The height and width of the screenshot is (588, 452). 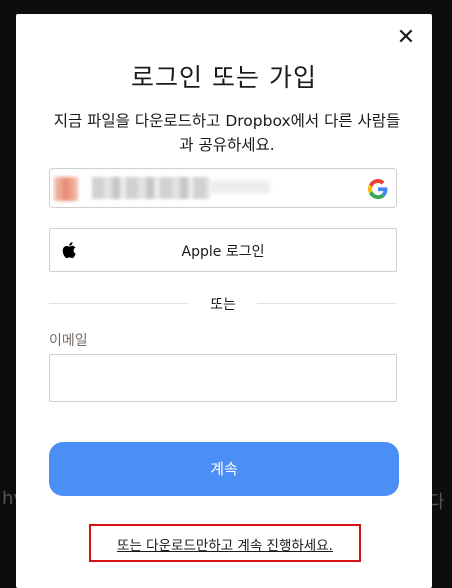 I want to click on email-label: 이메일, so click(x=68, y=341).